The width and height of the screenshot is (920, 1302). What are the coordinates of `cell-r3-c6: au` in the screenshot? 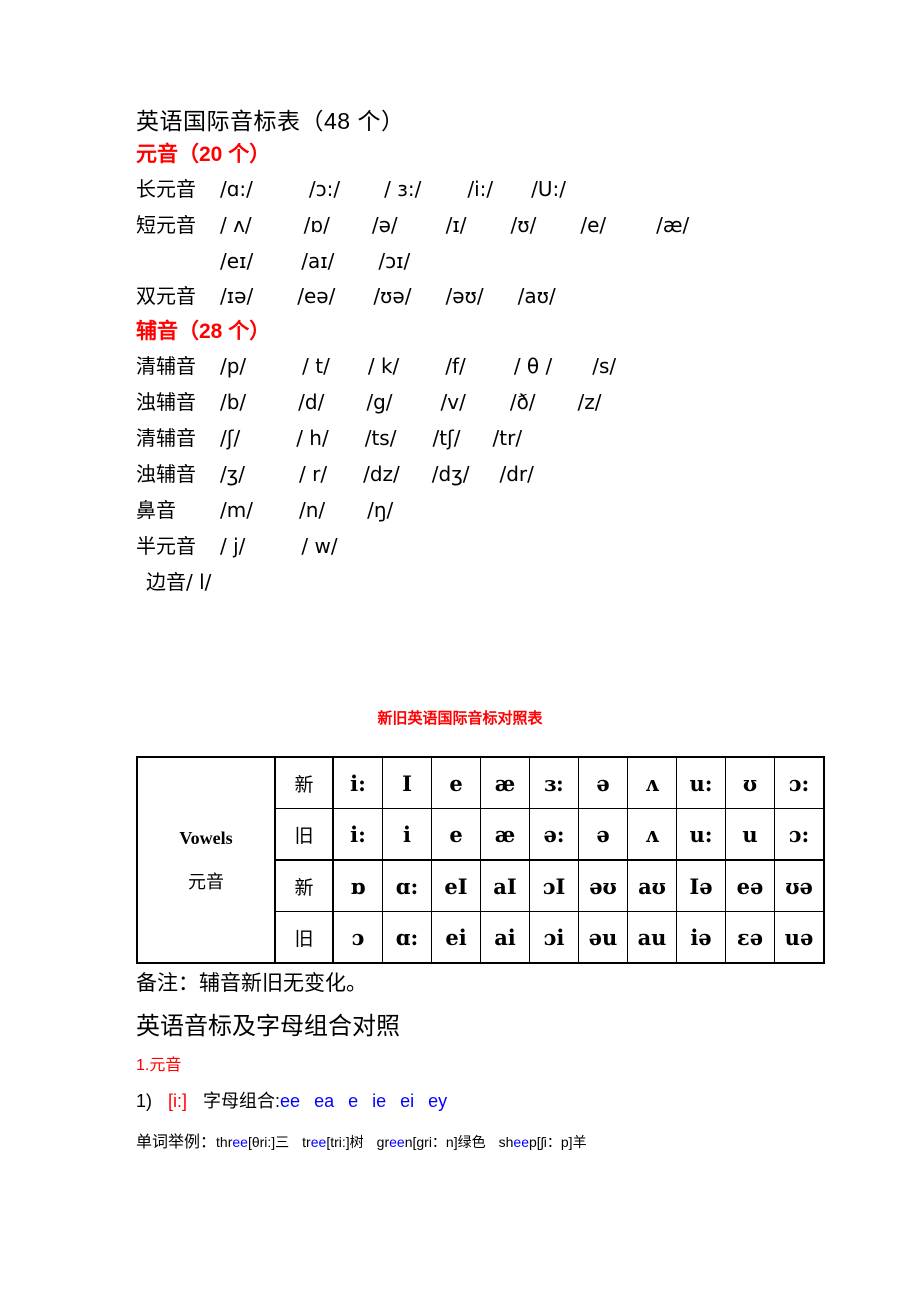 It's located at (652, 937).